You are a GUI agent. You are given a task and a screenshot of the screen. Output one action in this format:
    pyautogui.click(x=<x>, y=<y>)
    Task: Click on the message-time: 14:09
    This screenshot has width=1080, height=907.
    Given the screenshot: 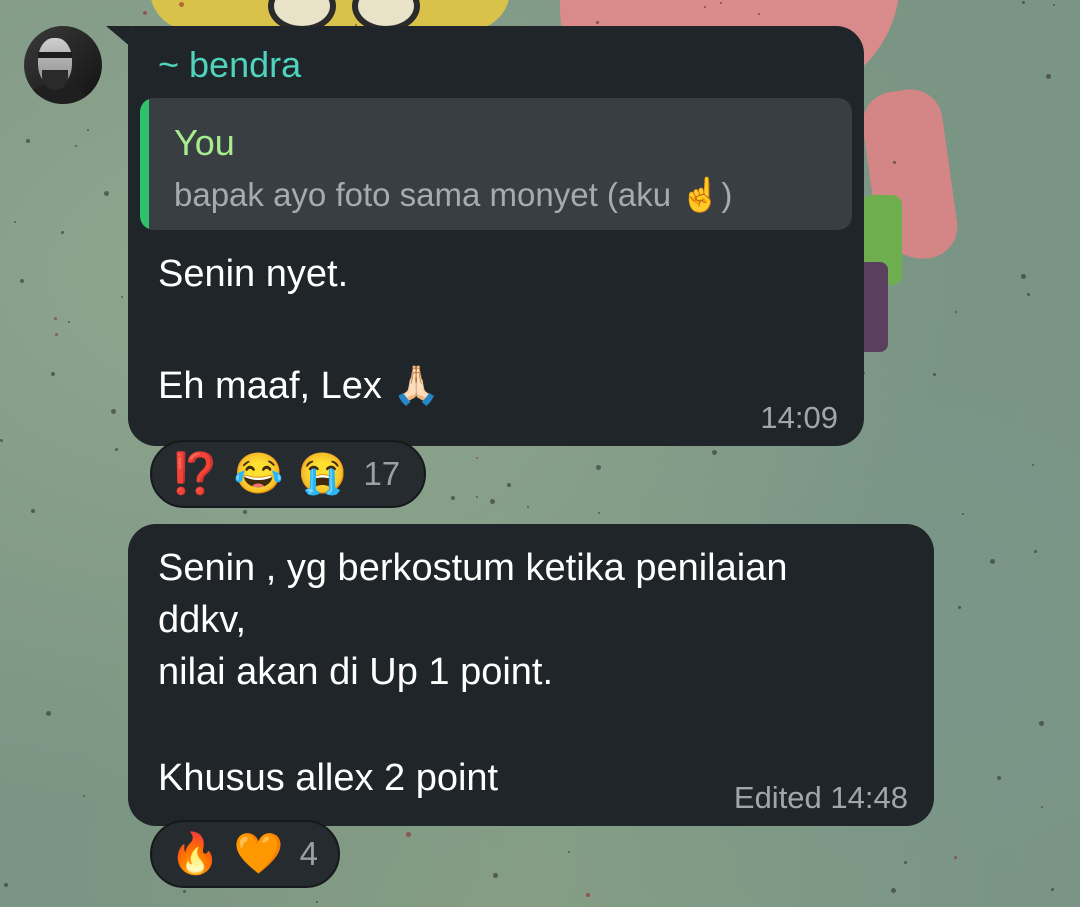 What is the action you would take?
    pyautogui.click(x=799, y=417)
    